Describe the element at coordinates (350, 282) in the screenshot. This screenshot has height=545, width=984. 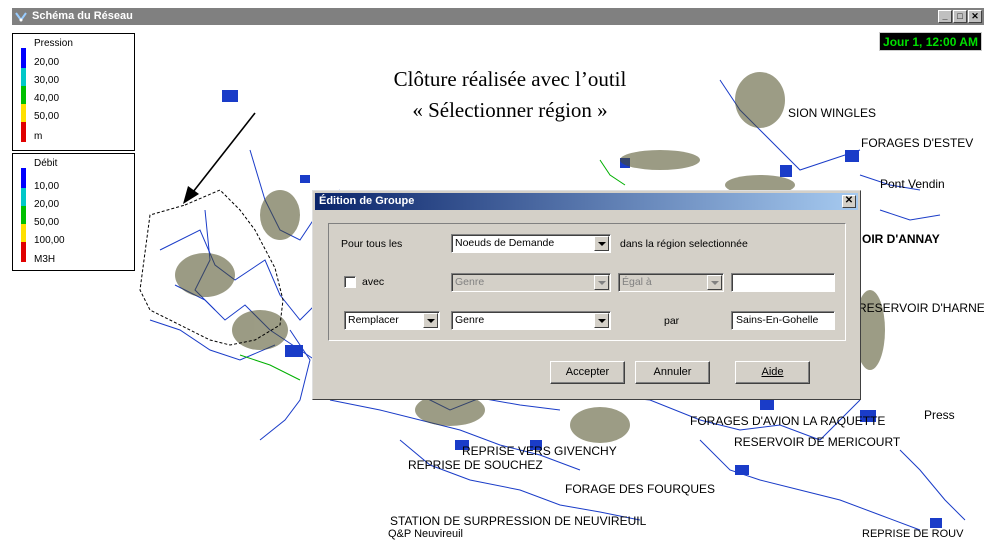
I see `with-condition-checkbox` at that location.